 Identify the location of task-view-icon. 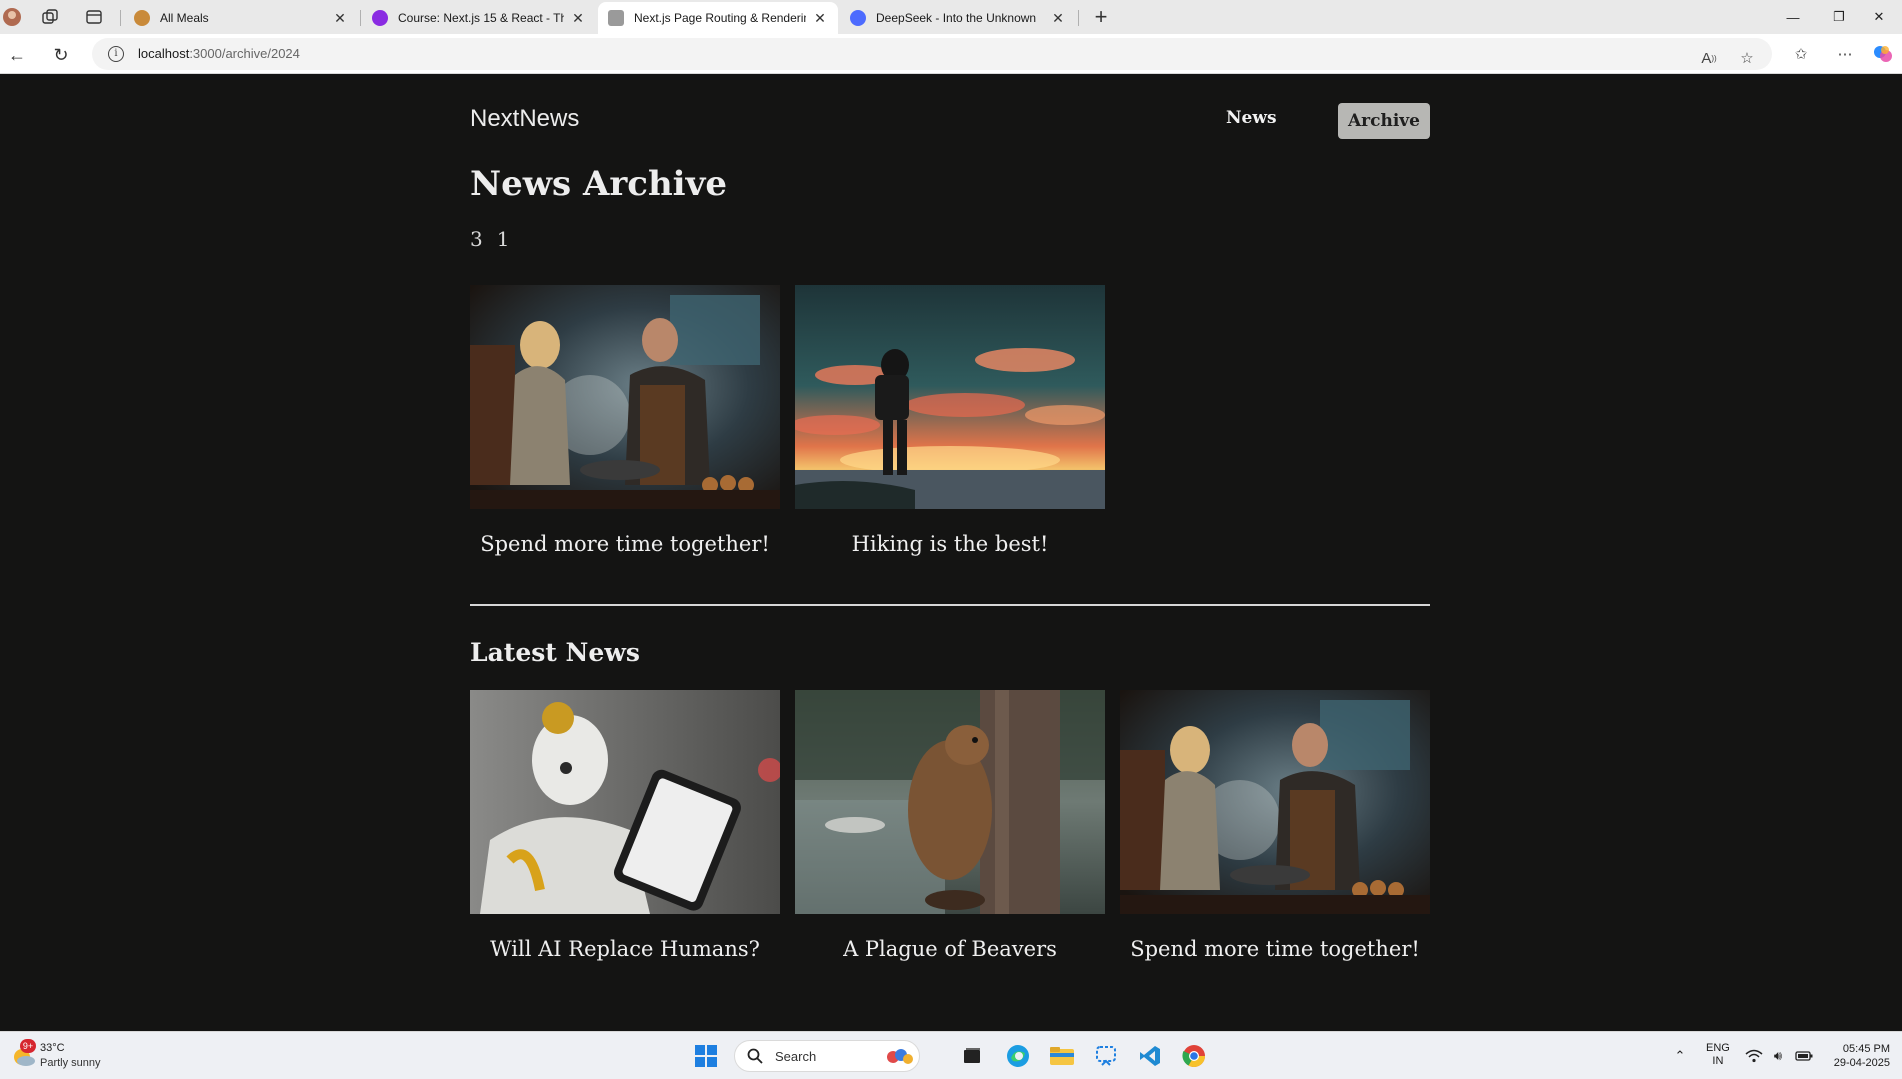
(972, 1056).